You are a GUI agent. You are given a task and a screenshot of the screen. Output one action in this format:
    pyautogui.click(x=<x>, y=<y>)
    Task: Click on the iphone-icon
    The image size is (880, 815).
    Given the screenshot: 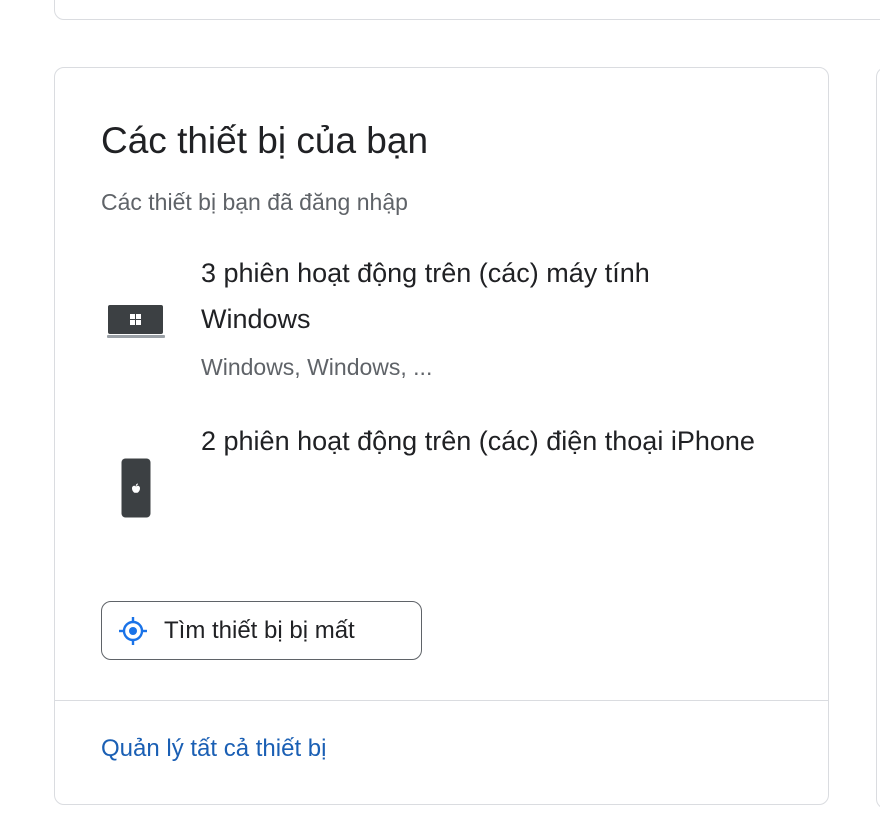 What is the action you would take?
    pyautogui.click(x=136, y=488)
    